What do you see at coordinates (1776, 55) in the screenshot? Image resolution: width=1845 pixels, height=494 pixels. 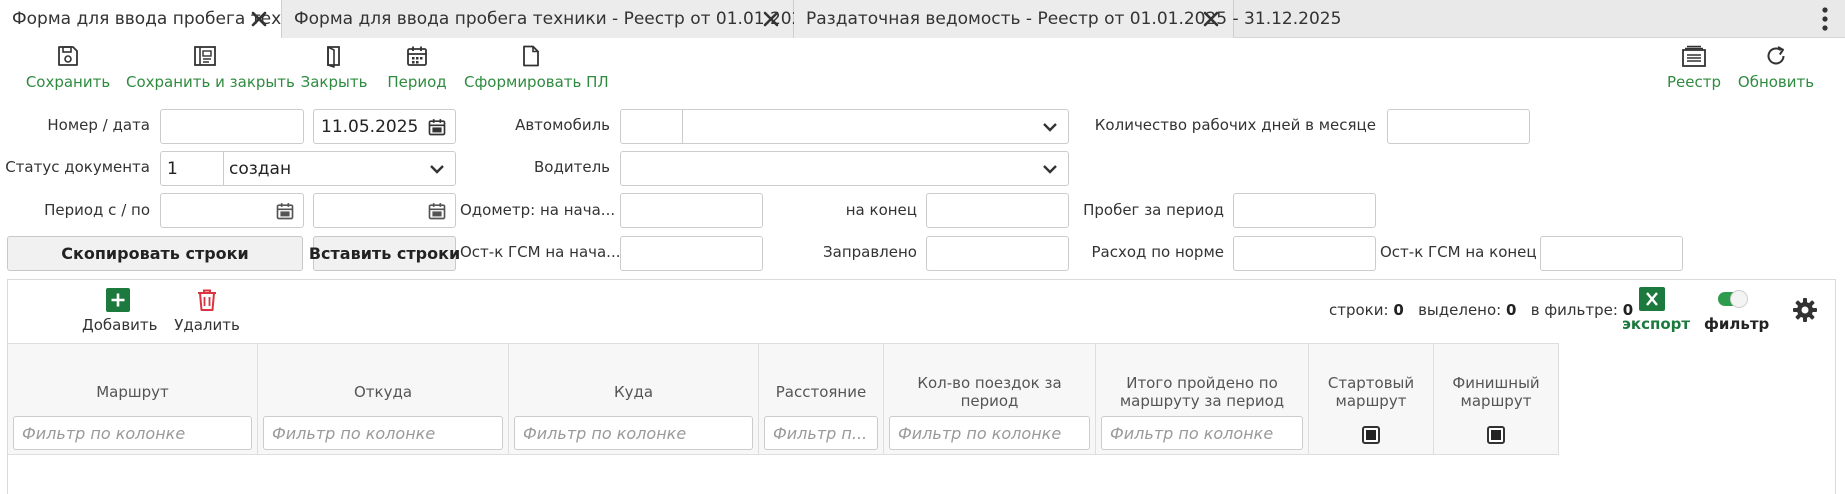 I see `refresh-icon` at bounding box center [1776, 55].